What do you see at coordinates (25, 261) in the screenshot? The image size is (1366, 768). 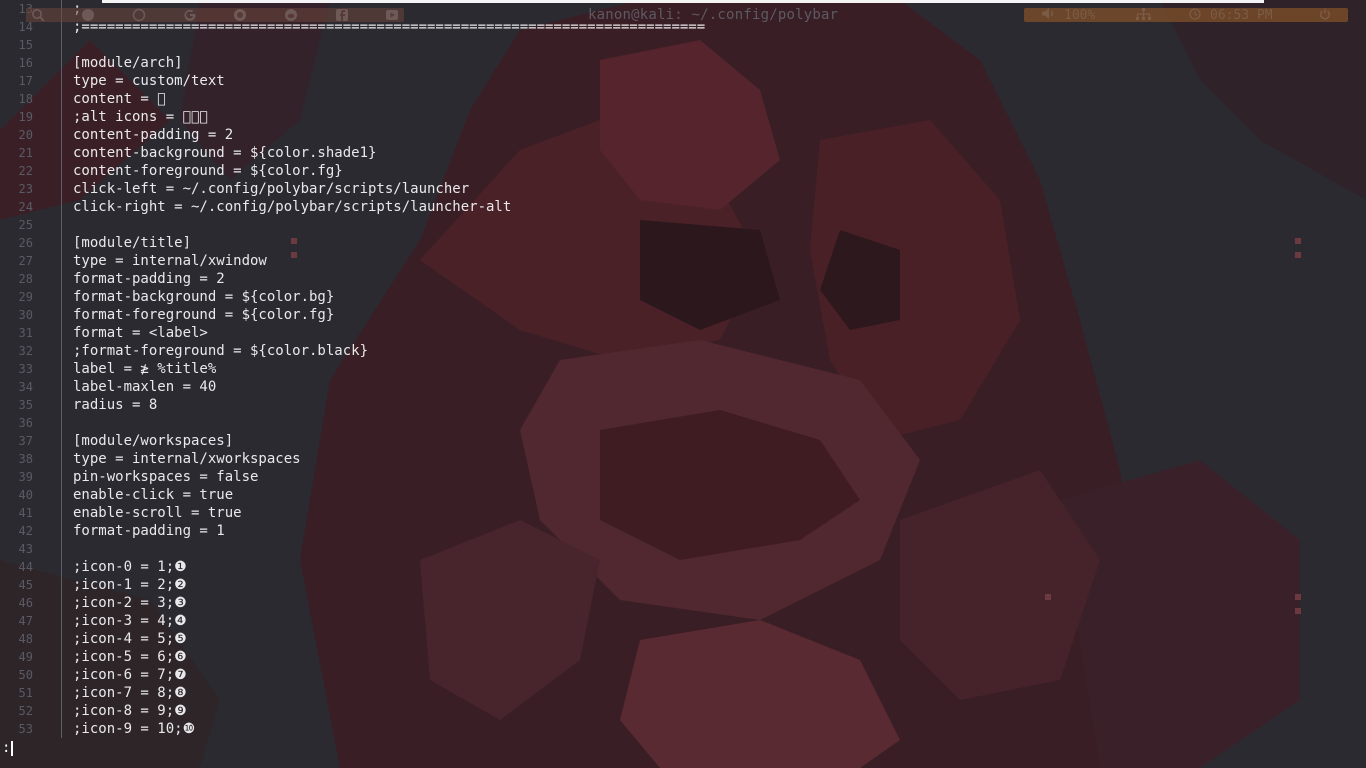 I see `line-number: 27` at bounding box center [25, 261].